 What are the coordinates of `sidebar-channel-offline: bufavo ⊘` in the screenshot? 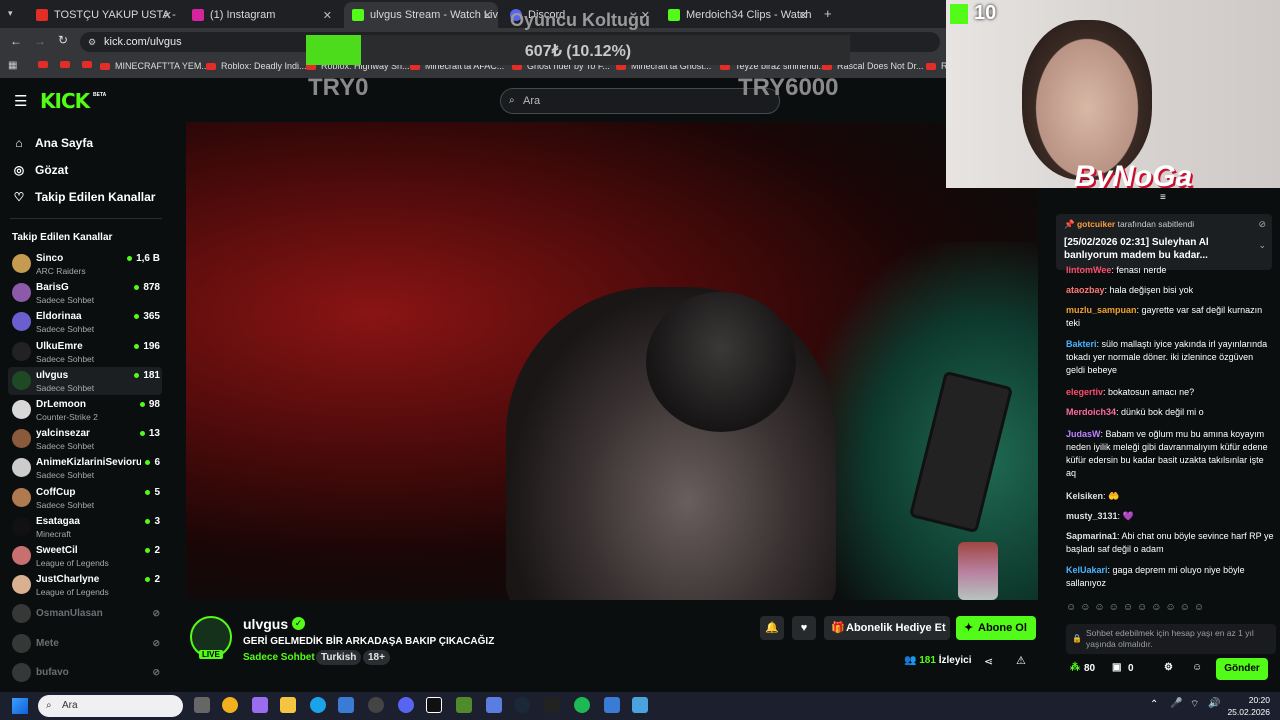 It's located at (85, 673).